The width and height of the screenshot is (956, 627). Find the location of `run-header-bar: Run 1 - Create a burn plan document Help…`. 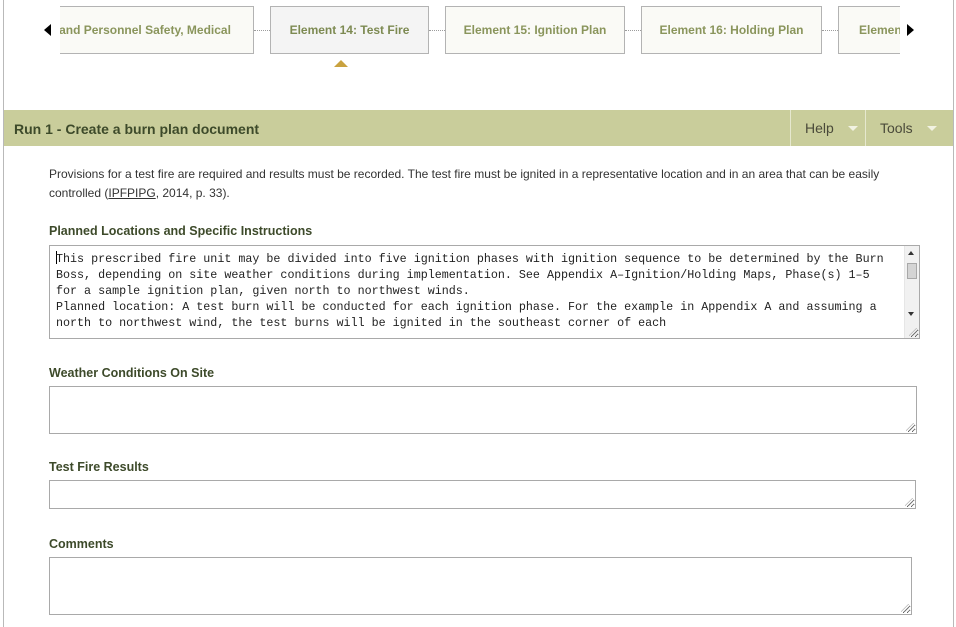

run-header-bar: Run 1 - Create a burn plan document Help… is located at coordinates (478, 128).